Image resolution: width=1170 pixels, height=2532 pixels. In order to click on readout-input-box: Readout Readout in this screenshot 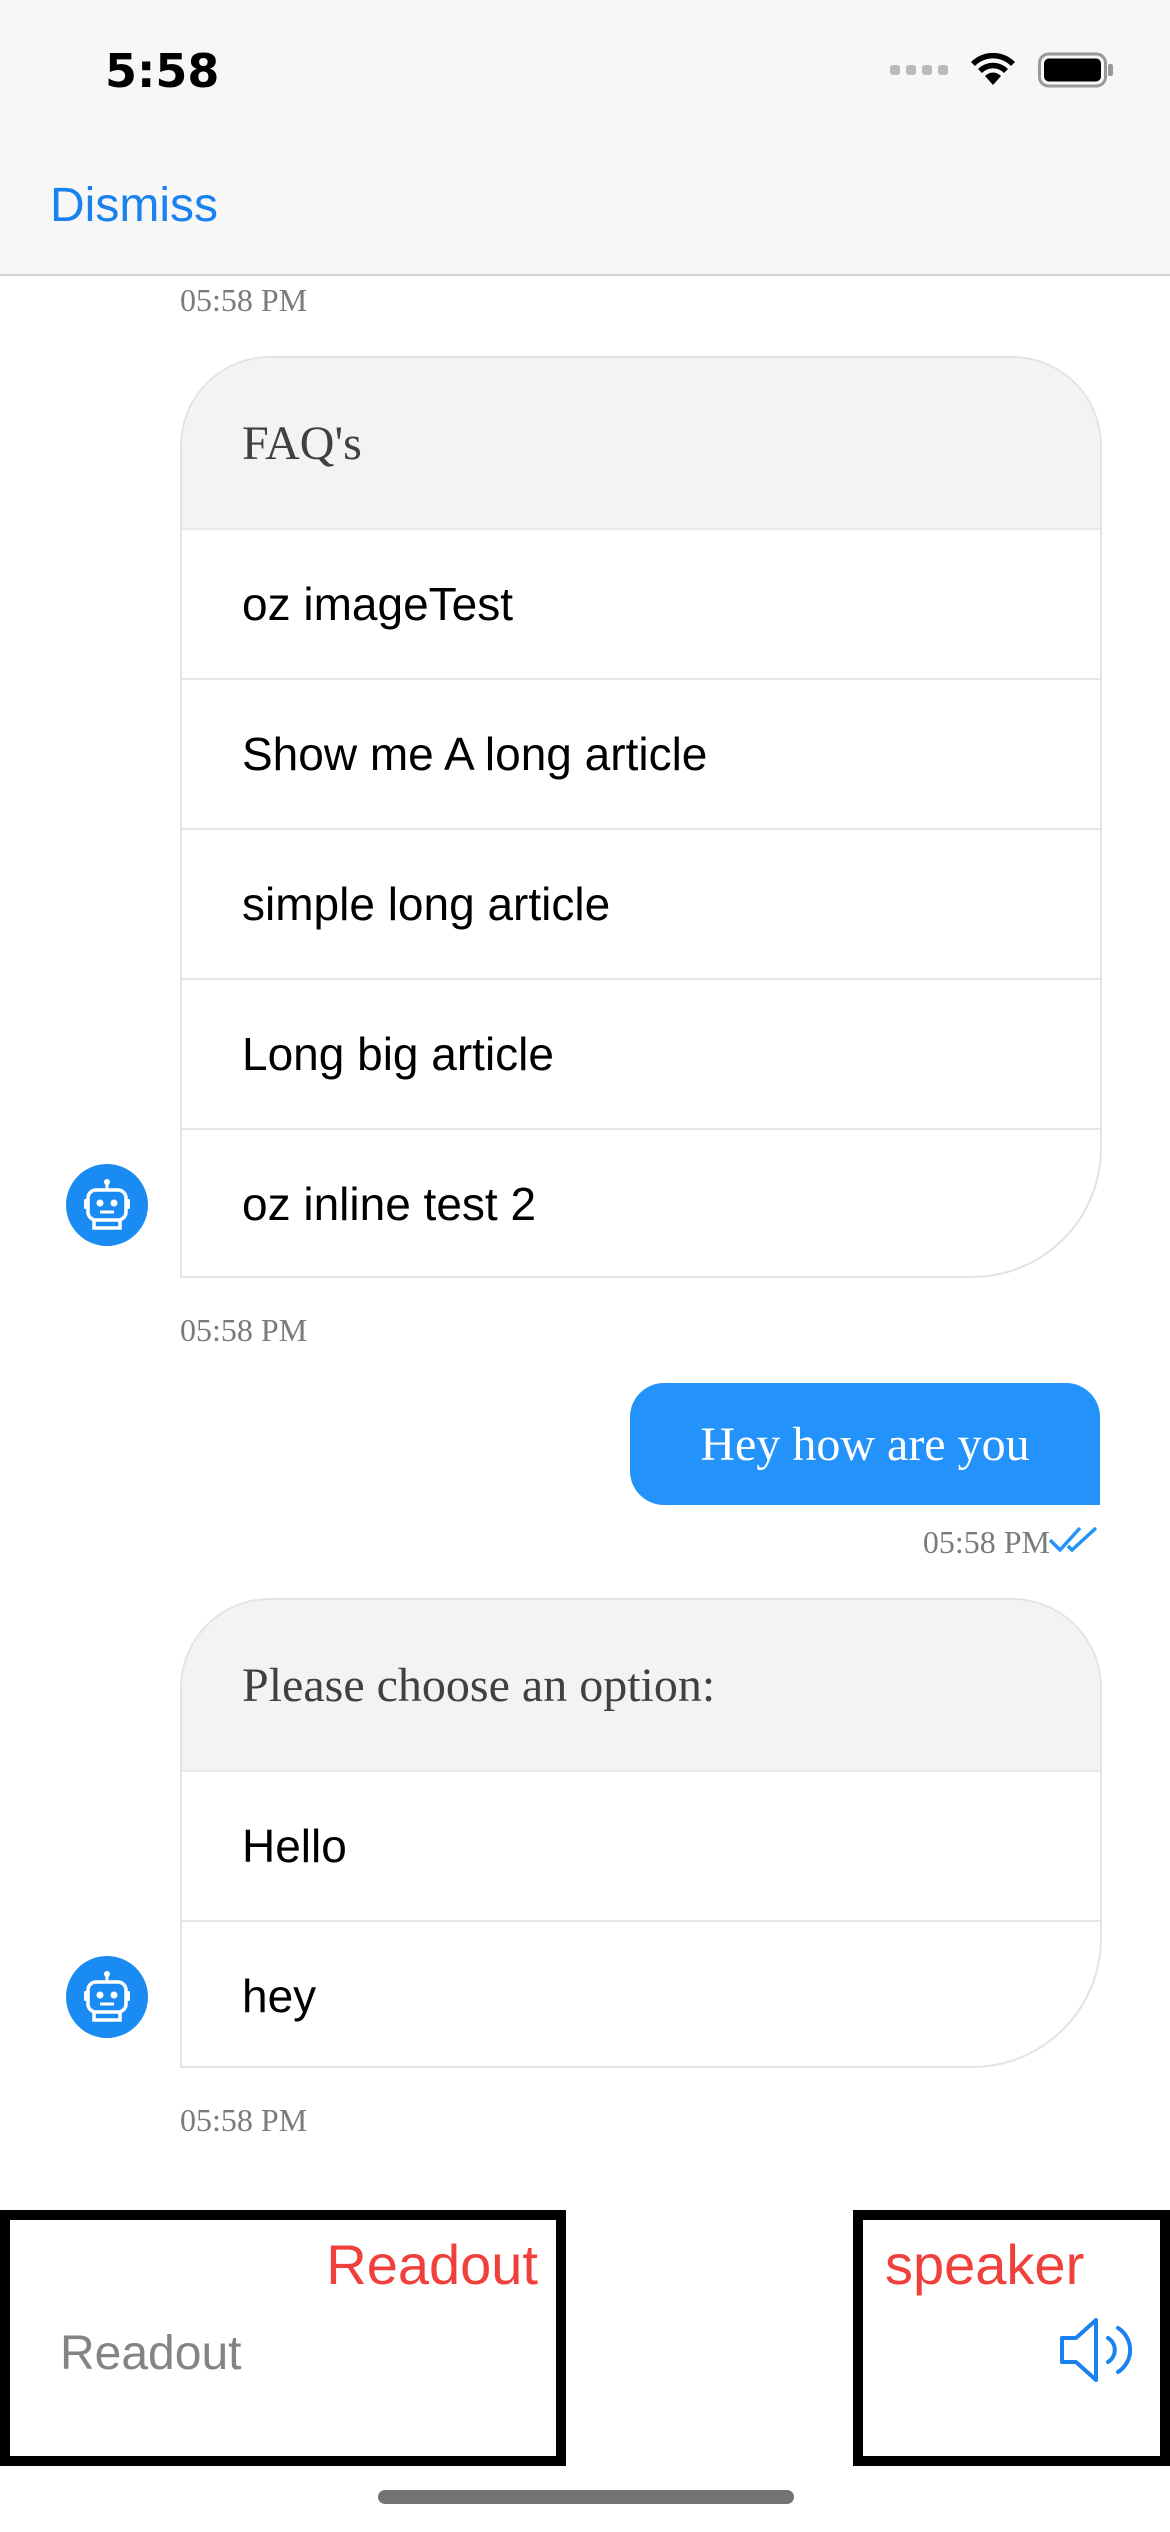, I will do `click(283, 2338)`.